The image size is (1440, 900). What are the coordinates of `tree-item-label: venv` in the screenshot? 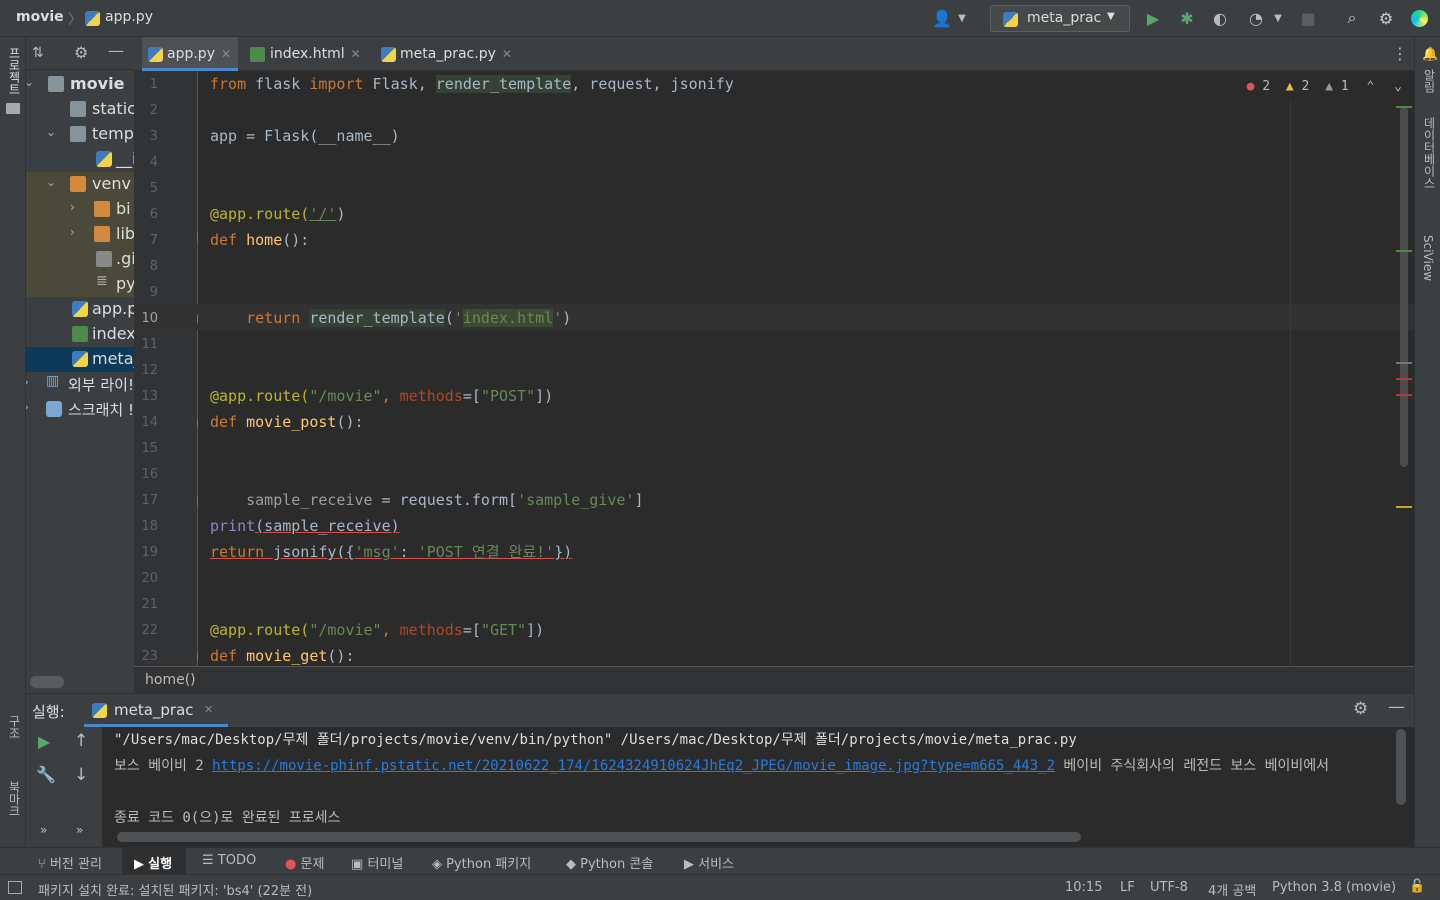 It's located at (111, 183).